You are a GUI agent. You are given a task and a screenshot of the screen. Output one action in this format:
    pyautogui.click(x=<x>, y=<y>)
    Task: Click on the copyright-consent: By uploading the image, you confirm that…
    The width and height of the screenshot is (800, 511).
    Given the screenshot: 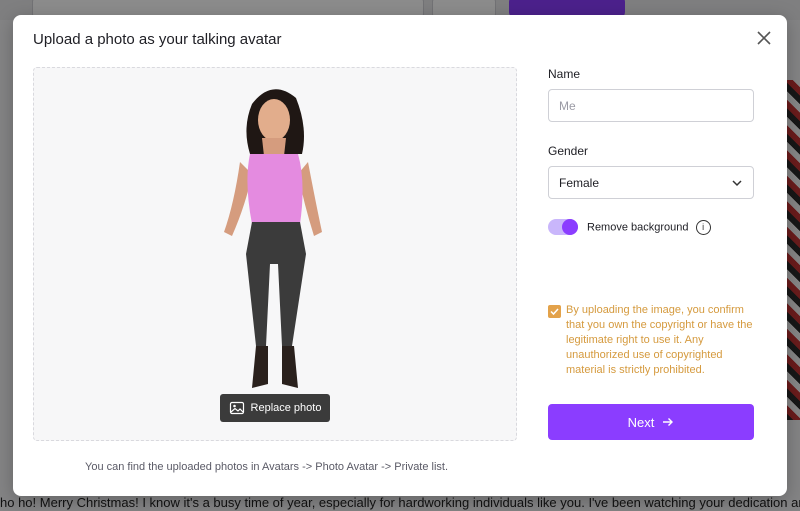 What is the action you would take?
    pyautogui.click(x=653, y=340)
    